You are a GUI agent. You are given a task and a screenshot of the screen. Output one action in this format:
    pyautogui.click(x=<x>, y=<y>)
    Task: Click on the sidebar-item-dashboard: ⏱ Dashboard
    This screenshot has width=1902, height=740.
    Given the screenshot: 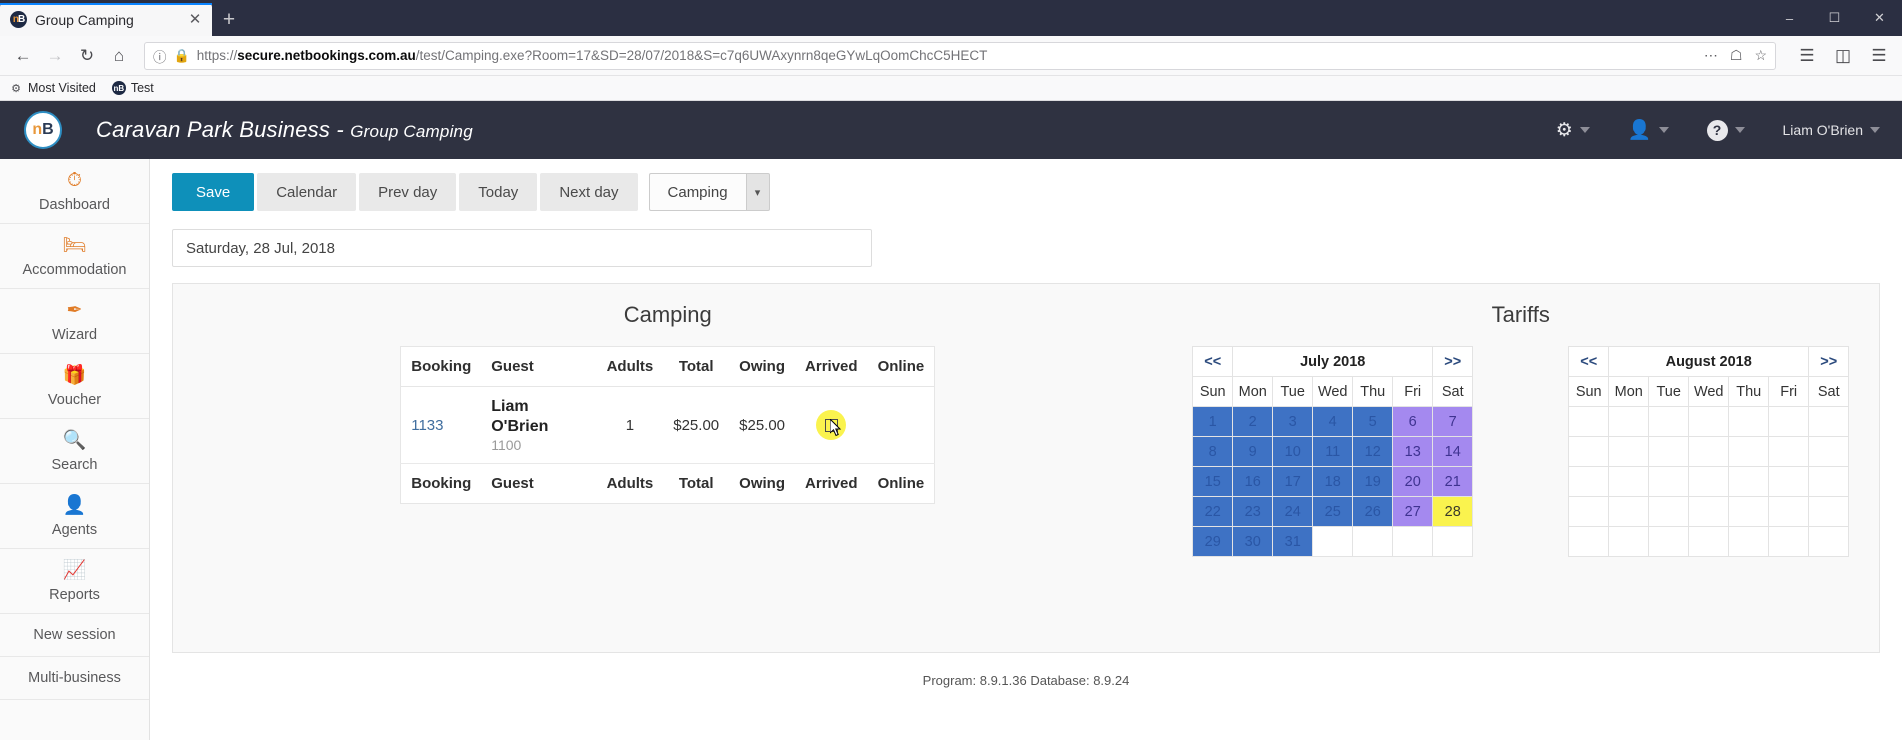 What is the action you would take?
    pyautogui.click(x=74, y=191)
    